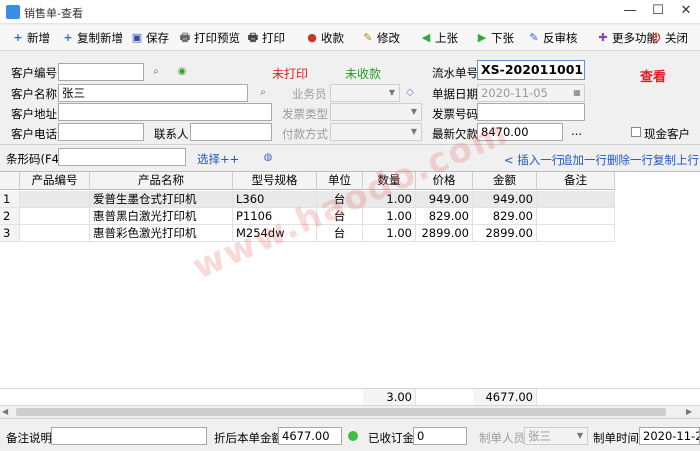 The width and height of the screenshot is (700, 451). Describe the element at coordinates (101, 72) in the screenshot. I see `customer-code-input` at that location.